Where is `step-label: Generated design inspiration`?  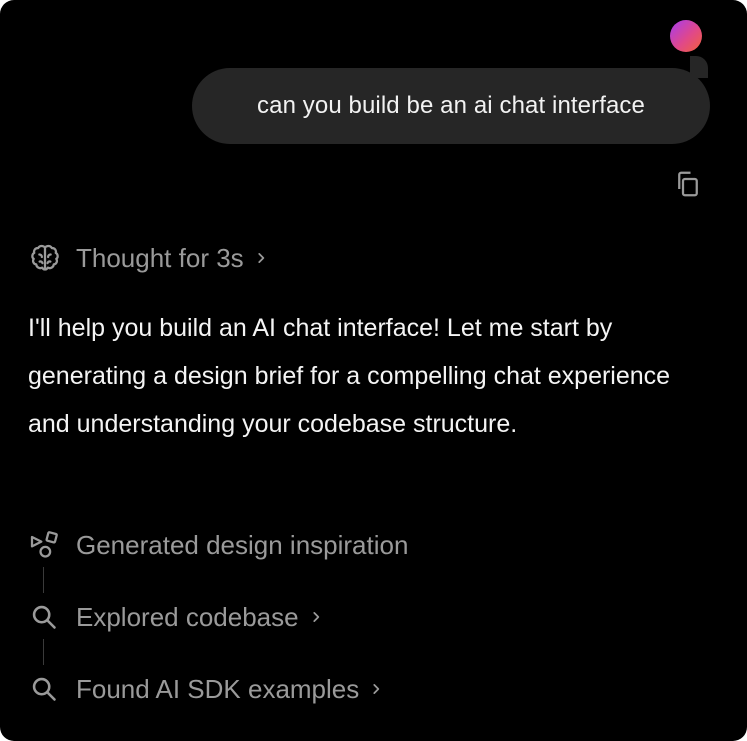 step-label: Generated design inspiration is located at coordinates (242, 544).